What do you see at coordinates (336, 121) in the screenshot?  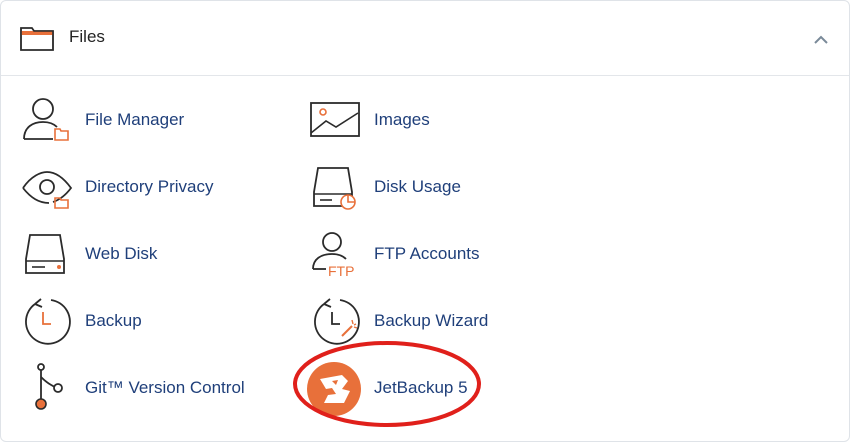 I see `images-icon` at bounding box center [336, 121].